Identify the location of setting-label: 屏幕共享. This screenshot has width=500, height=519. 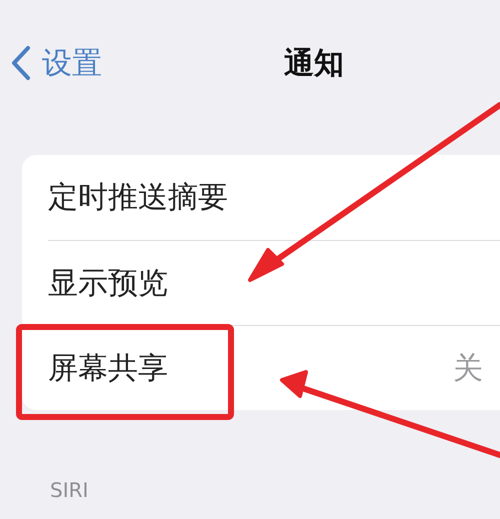
(108, 368).